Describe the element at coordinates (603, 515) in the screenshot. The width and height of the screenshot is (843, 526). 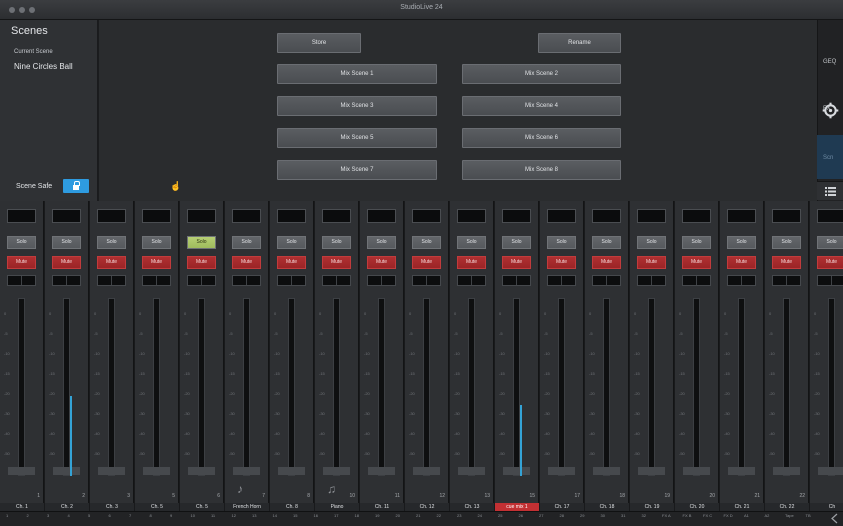
I see `bank-number: 30` at that location.